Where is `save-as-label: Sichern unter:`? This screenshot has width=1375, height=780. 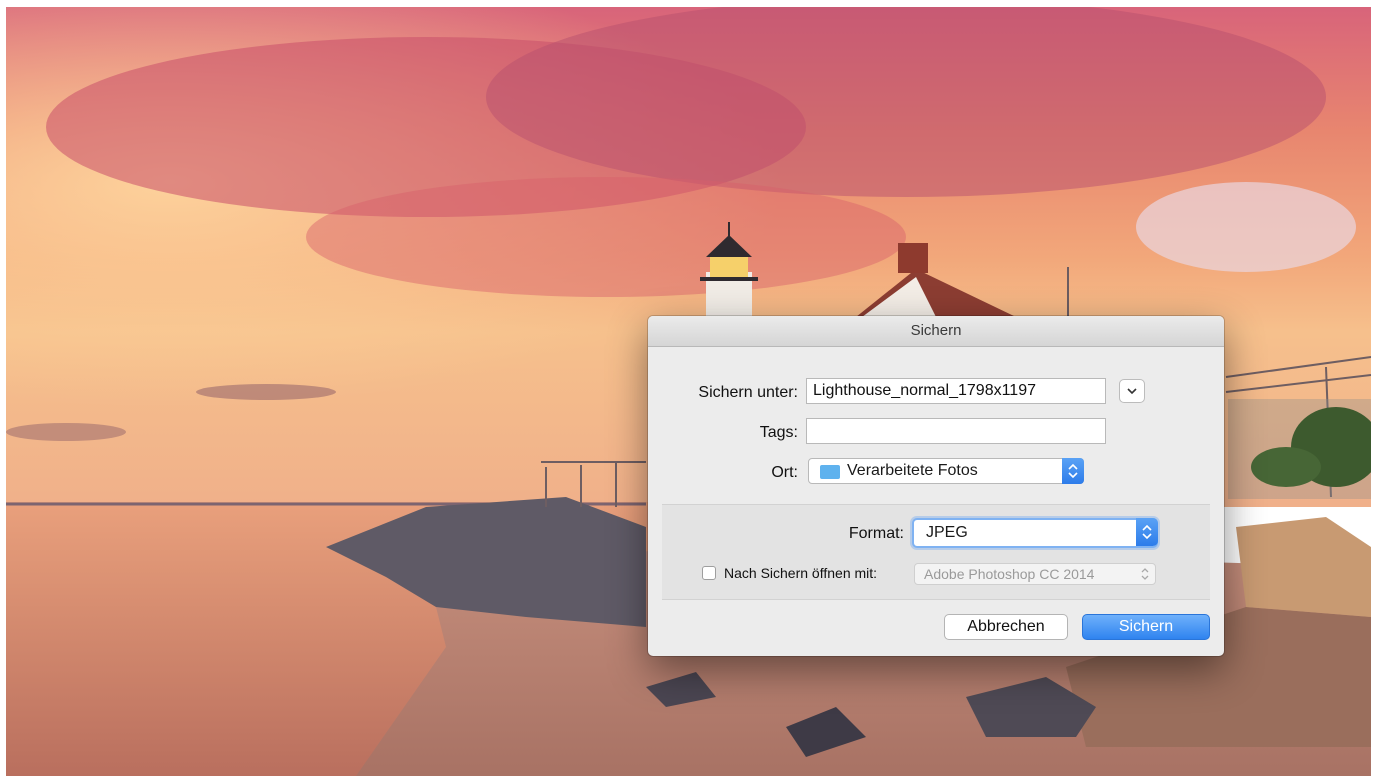
save-as-label: Sichern unter: is located at coordinates (748, 392).